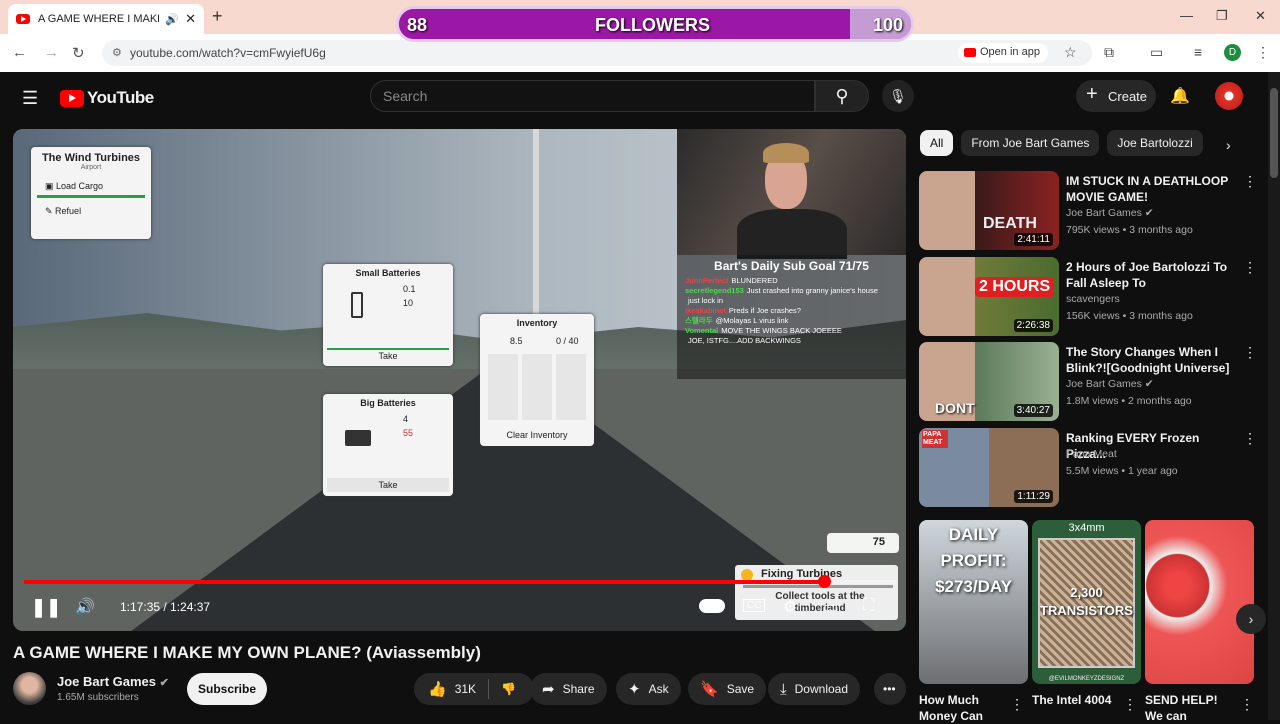  I want to click on fullscreen-icon: ⛶, so click(868, 606).